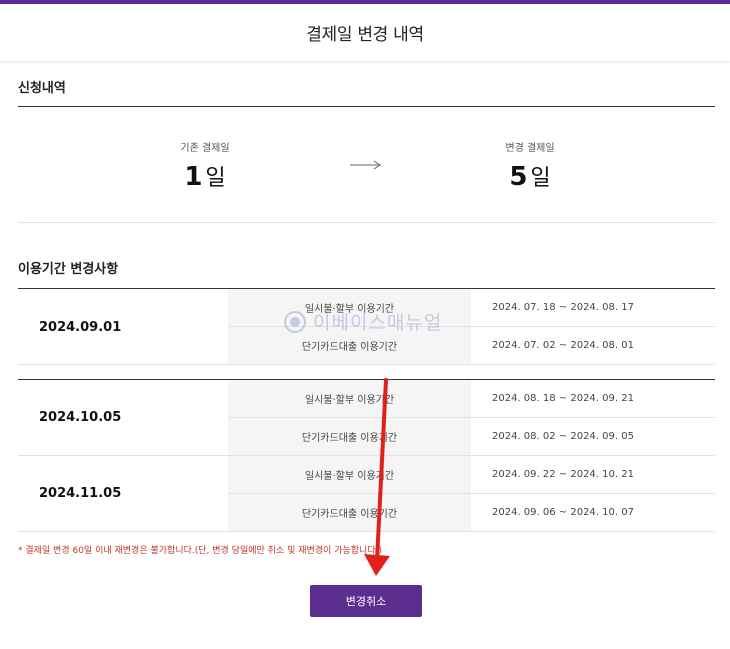  What do you see at coordinates (42, 88) in the screenshot?
I see `application-section-title: 신청내역` at bounding box center [42, 88].